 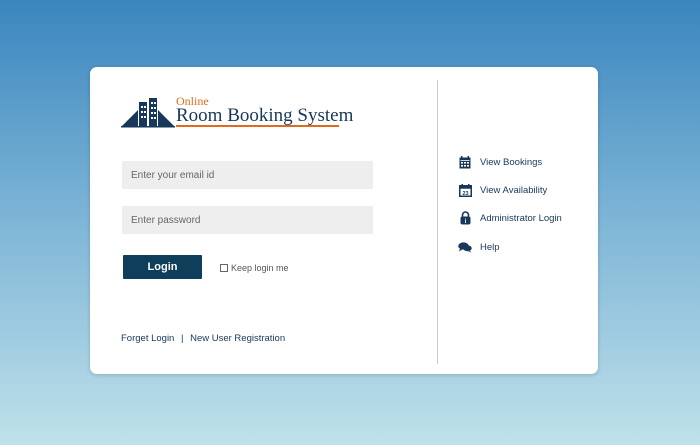 I want to click on email-input, so click(x=247, y=175).